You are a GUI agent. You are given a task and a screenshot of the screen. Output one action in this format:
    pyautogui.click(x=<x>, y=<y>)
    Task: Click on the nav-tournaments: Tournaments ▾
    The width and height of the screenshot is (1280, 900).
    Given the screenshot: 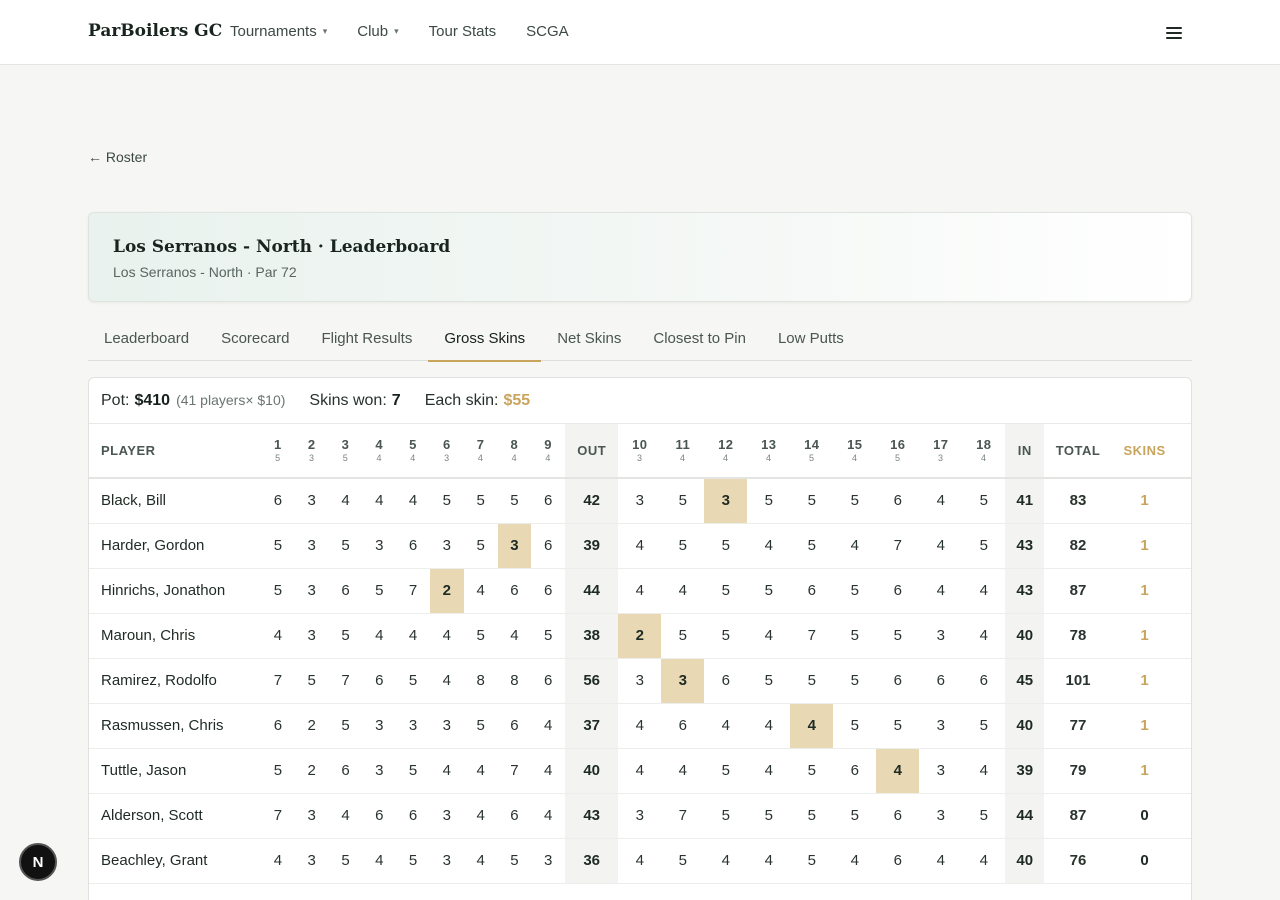 What is the action you would take?
    pyautogui.click(x=278, y=31)
    